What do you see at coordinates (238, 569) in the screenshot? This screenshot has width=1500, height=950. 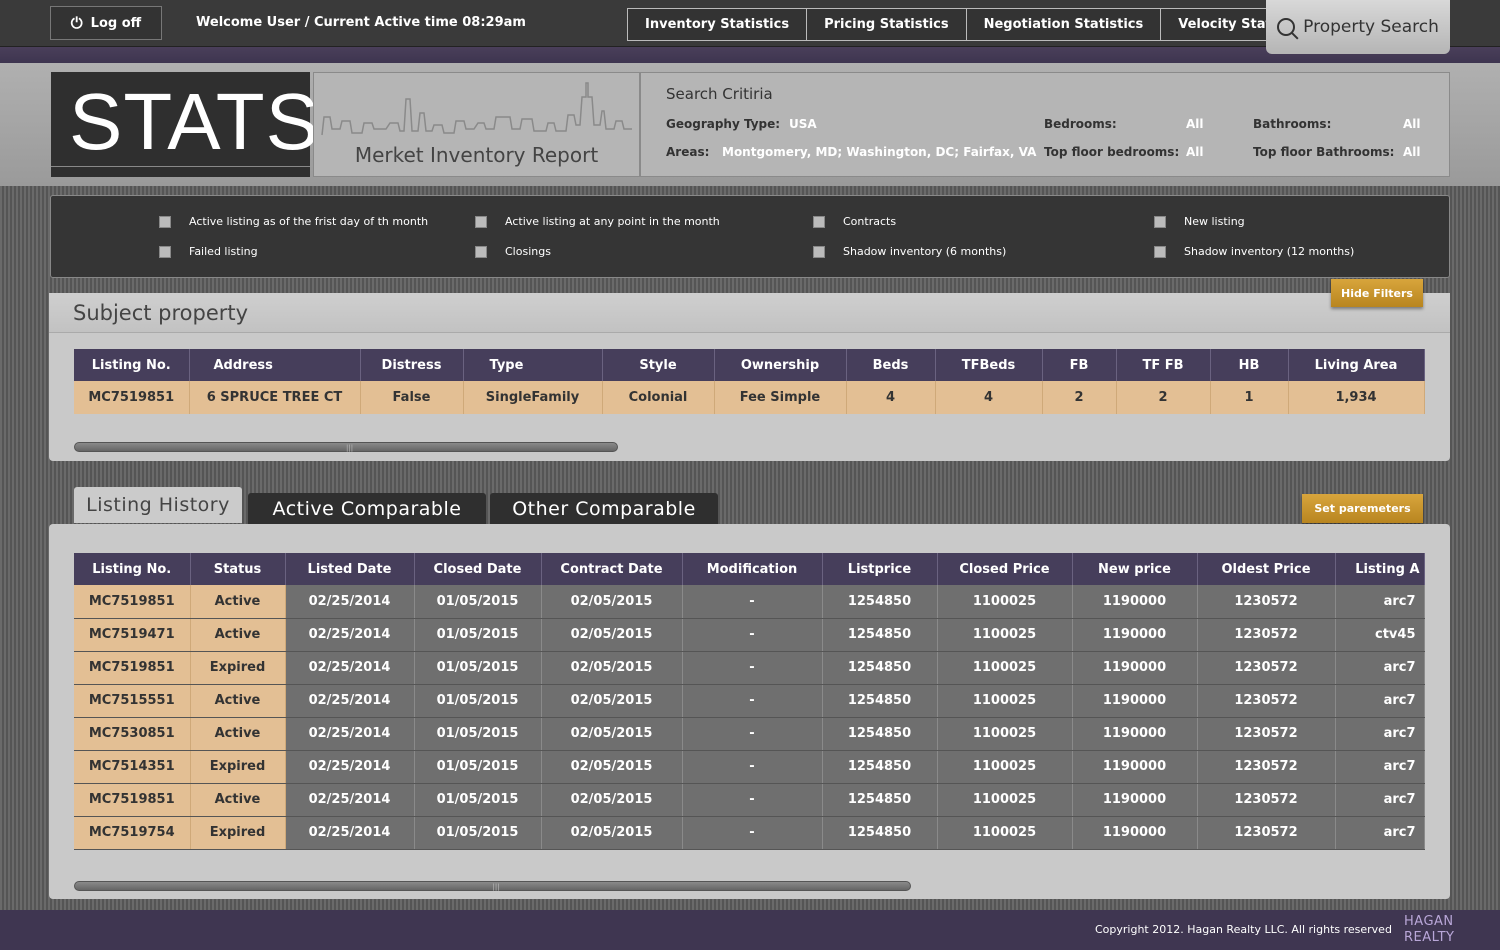 I see `col-status: Status` at bounding box center [238, 569].